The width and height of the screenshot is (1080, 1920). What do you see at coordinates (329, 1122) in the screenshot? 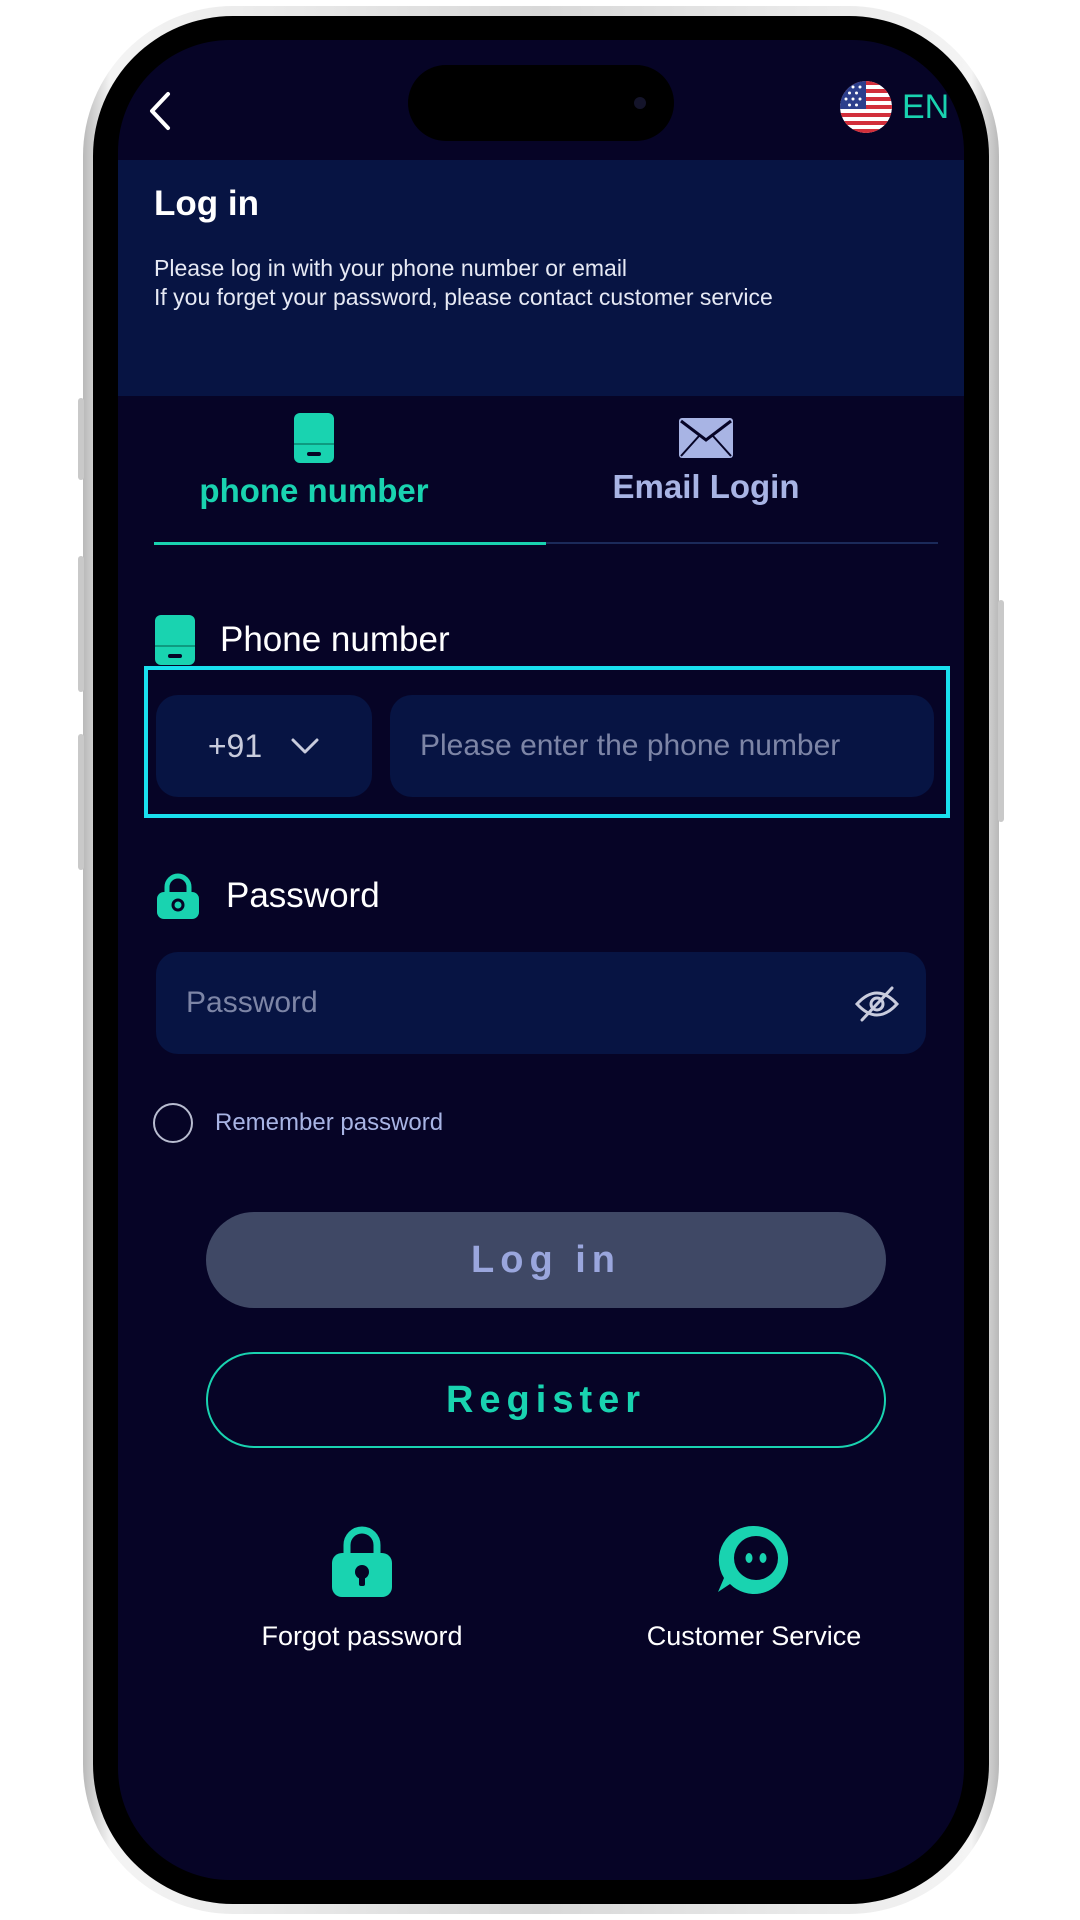
I see `remember-password-label: Remember password` at bounding box center [329, 1122].